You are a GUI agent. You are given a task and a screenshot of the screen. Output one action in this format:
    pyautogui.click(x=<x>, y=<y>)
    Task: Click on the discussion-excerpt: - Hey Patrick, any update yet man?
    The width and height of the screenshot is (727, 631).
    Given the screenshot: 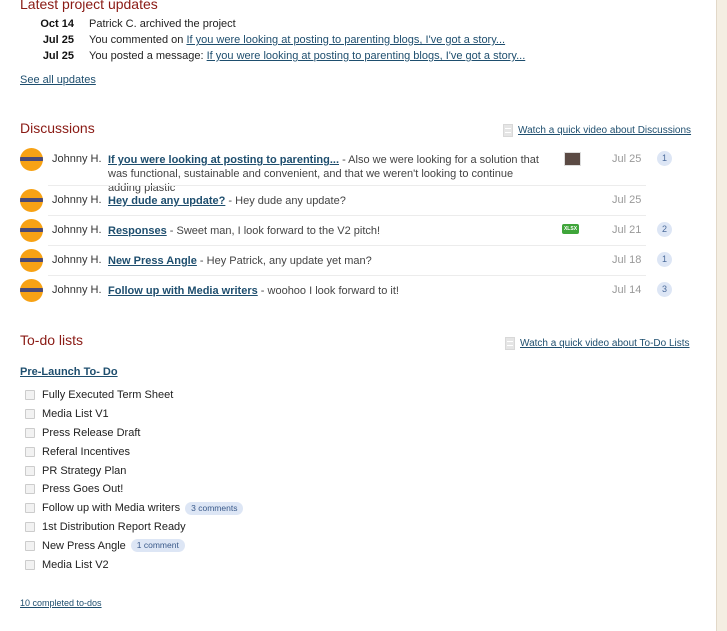 What is the action you would take?
    pyautogui.click(x=284, y=261)
    